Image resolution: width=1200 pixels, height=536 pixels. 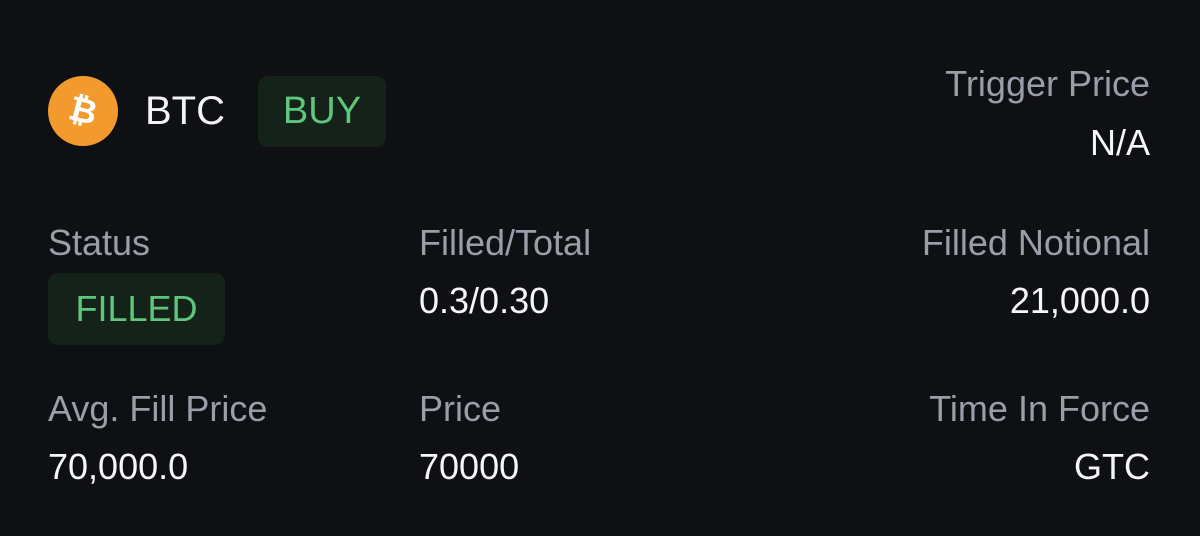 What do you see at coordinates (158, 408) in the screenshot?
I see `avg-fill-price-label: Avg. Fill Price` at bounding box center [158, 408].